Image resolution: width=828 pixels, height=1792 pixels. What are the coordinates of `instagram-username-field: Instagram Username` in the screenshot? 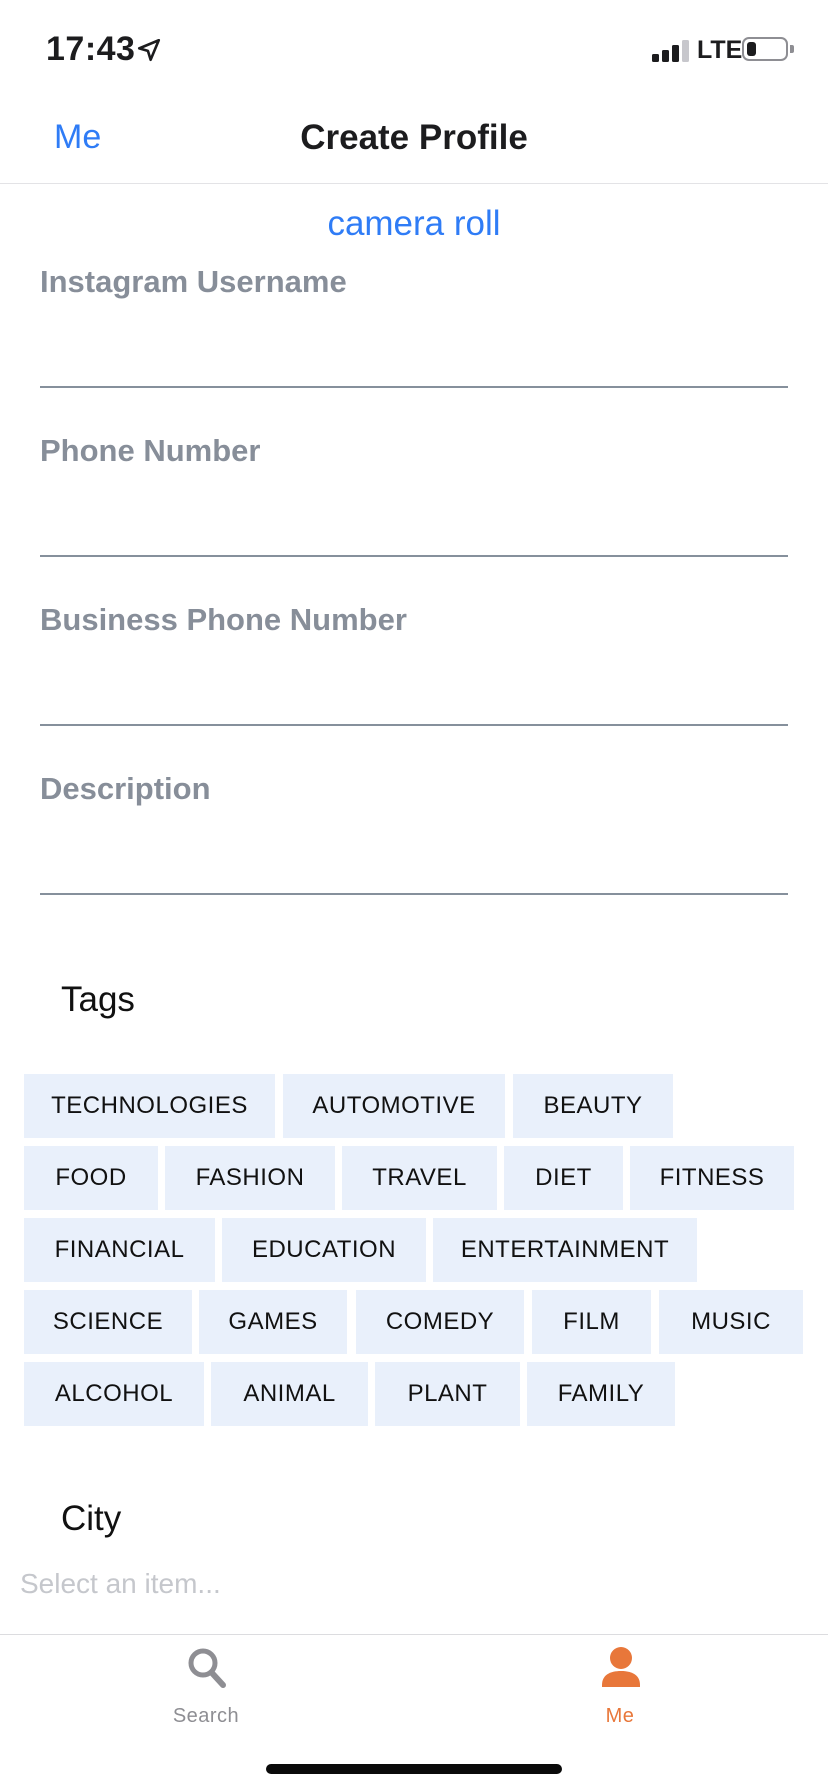 It's located at (414, 326).